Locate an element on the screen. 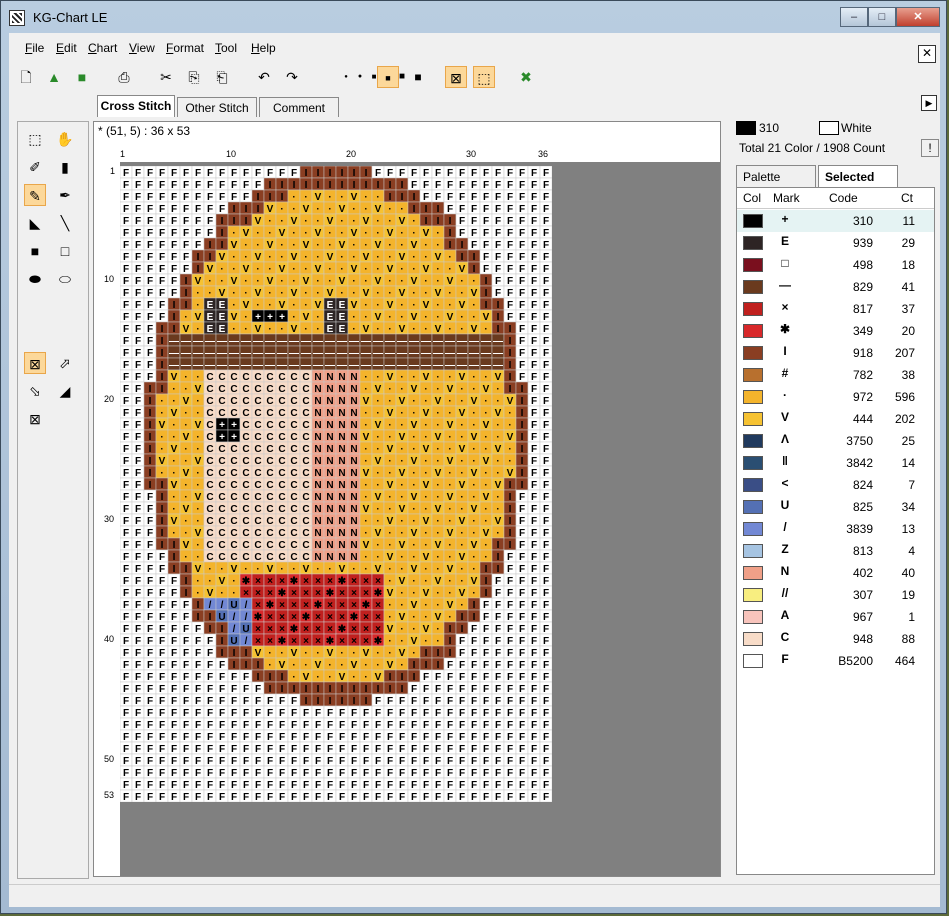  color-row: □ 498 18 is located at coordinates (835, 265).